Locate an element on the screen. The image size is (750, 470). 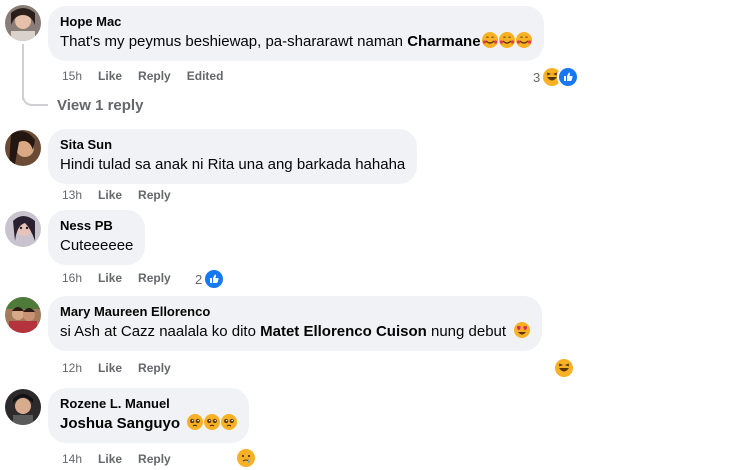
thread-connector-curve is located at coordinates (35, 97).